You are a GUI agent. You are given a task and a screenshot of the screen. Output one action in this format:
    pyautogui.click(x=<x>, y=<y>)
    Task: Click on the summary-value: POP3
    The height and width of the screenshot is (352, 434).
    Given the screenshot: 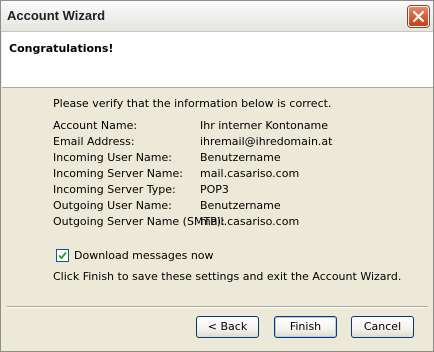 What is the action you would take?
    pyautogui.click(x=214, y=189)
    